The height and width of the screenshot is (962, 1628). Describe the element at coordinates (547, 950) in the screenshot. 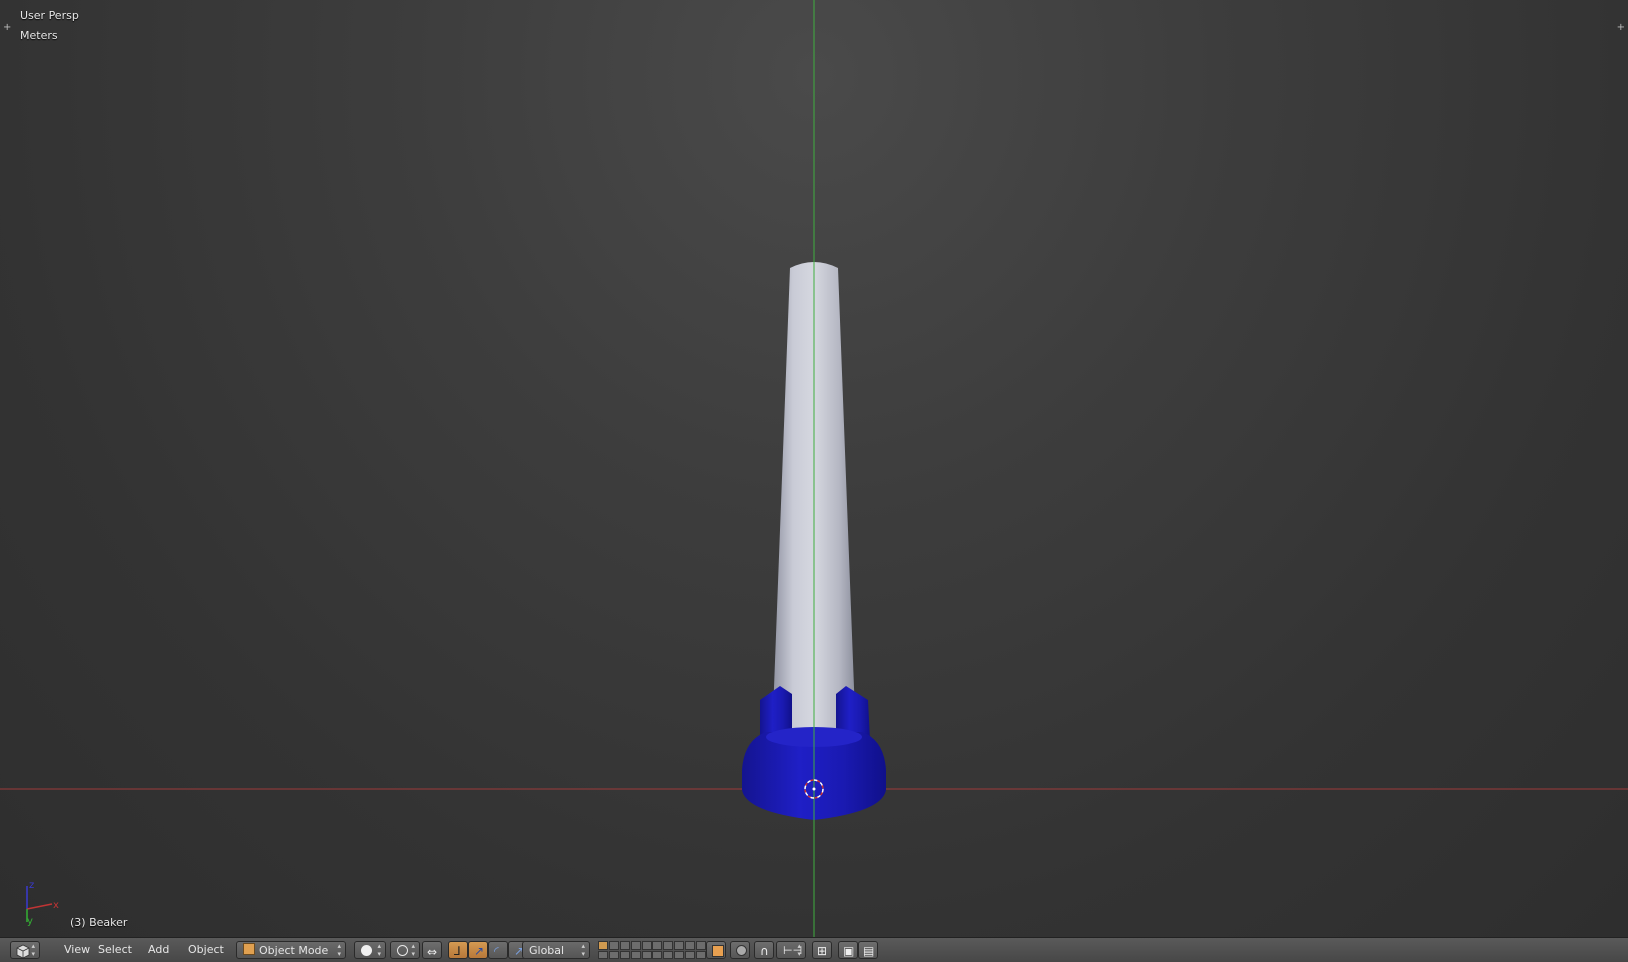

I see `orientation-label: Global` at that location.